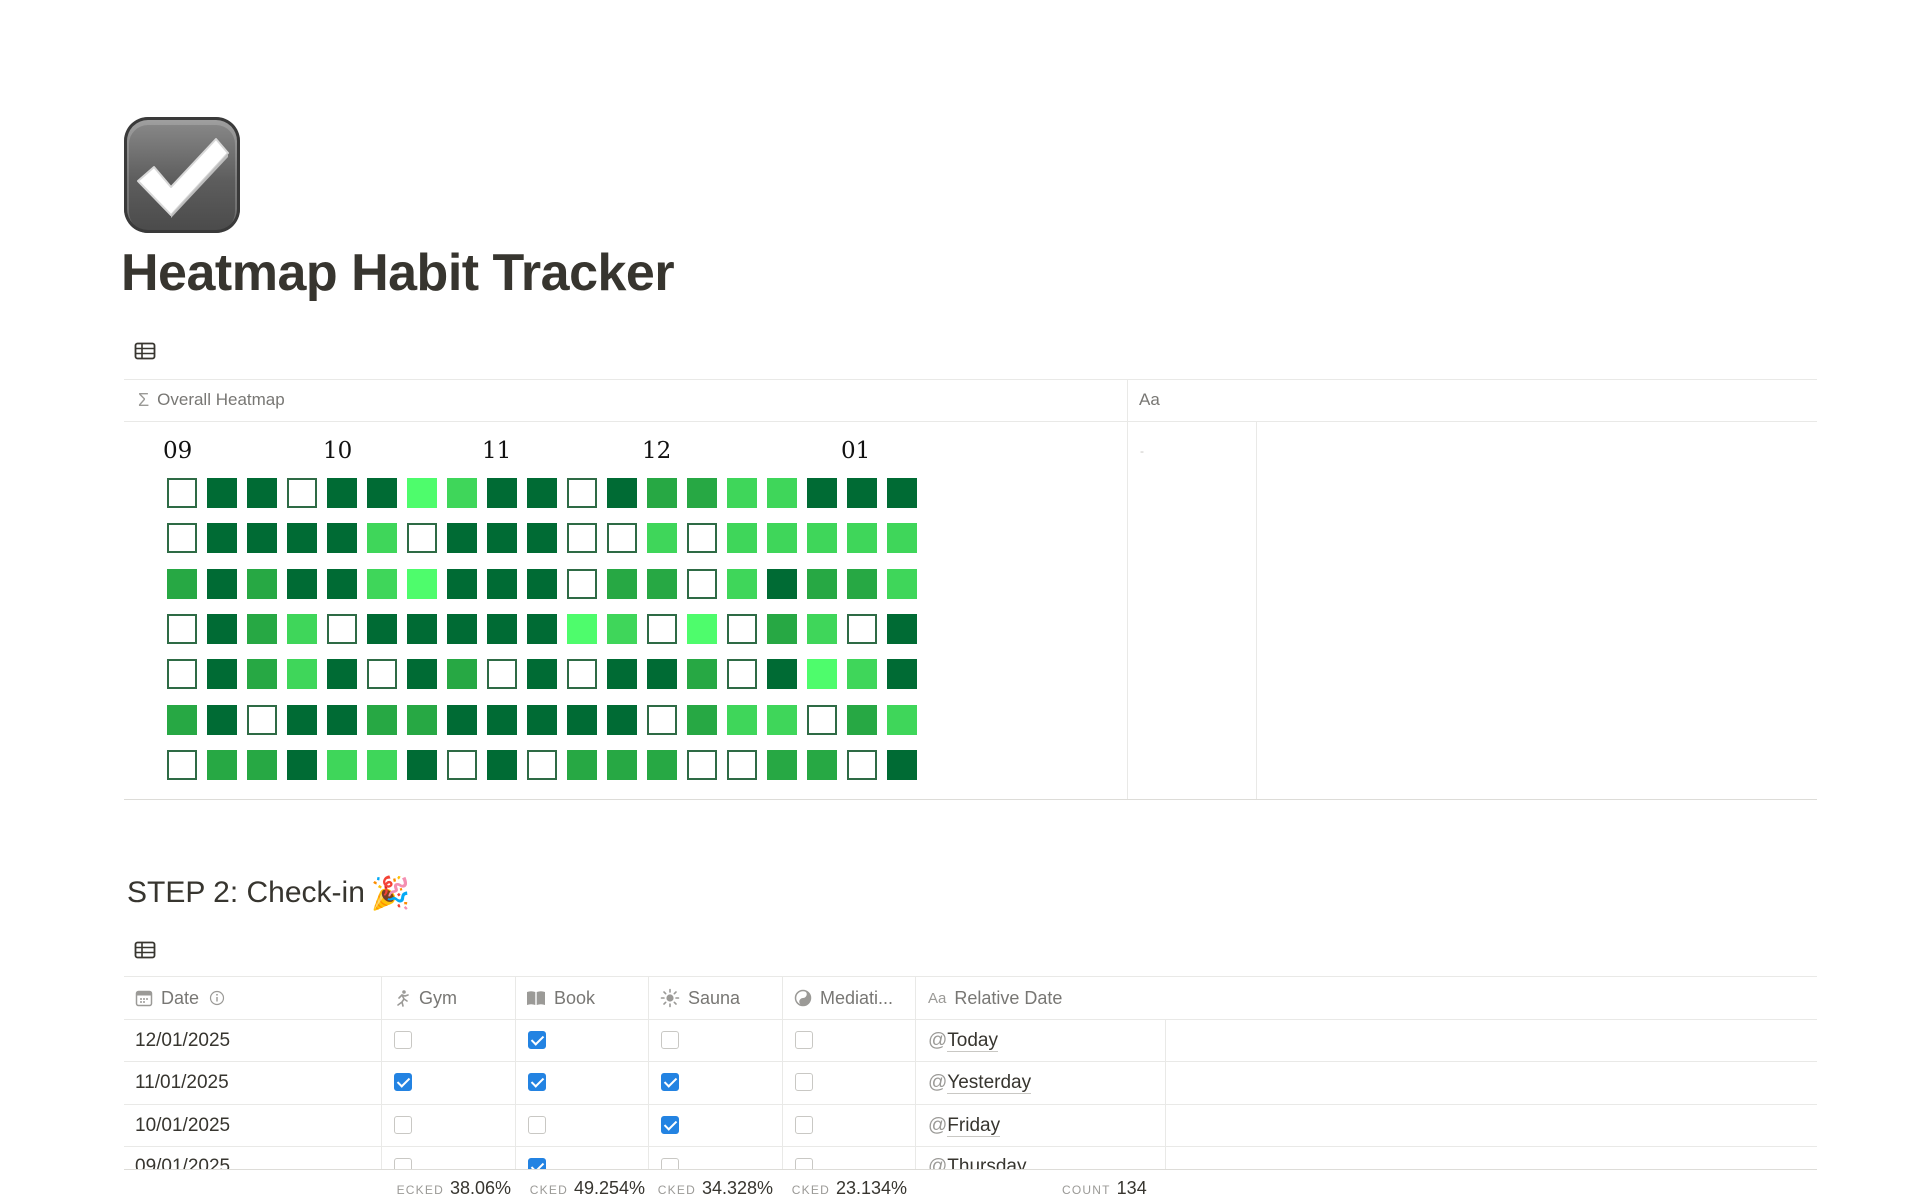 This screenshot has width=1920, height=1199. Describe the element at coordinates (182, 1041) in the screenshot. I see `row-date: 12/01/2025` at that location.